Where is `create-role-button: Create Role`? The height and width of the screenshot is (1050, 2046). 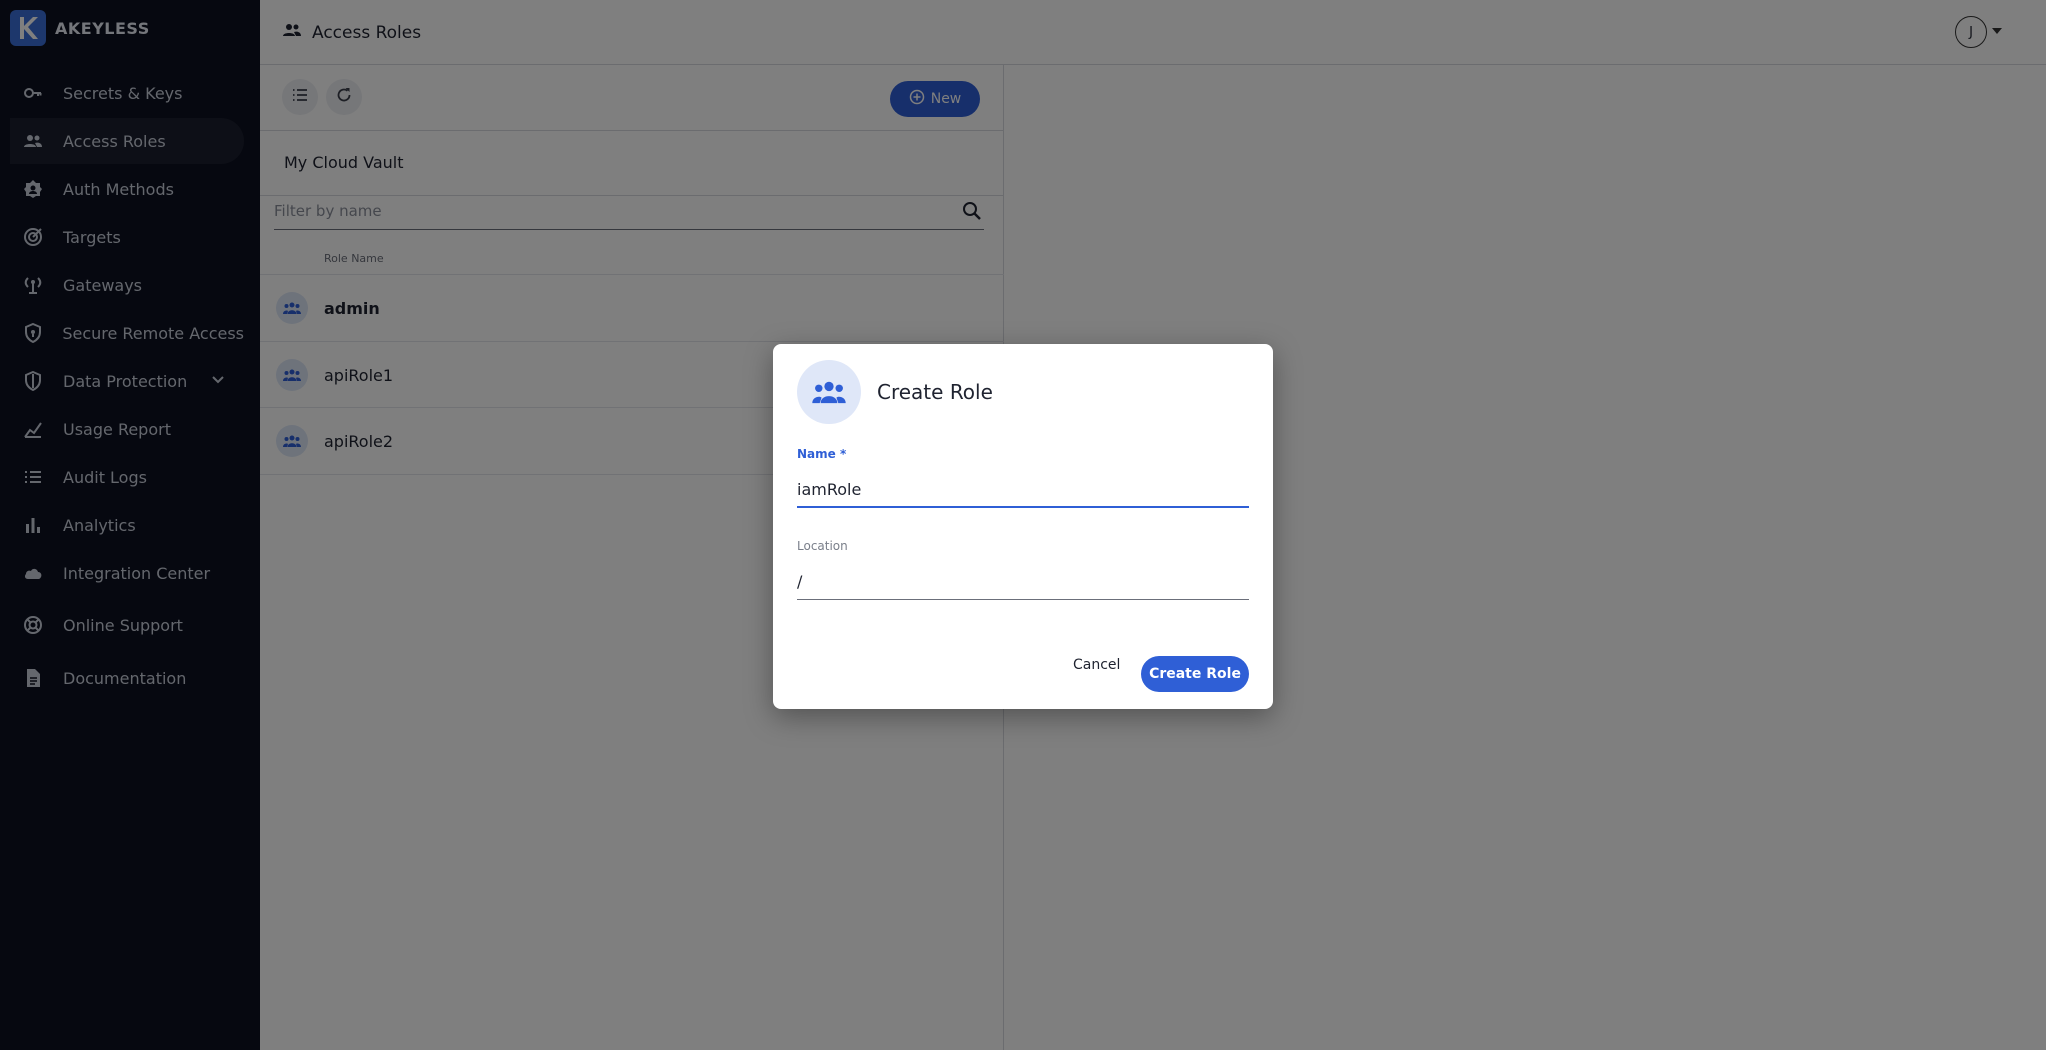 create-role-button: Create Role is located at coordinates (1195, 674).